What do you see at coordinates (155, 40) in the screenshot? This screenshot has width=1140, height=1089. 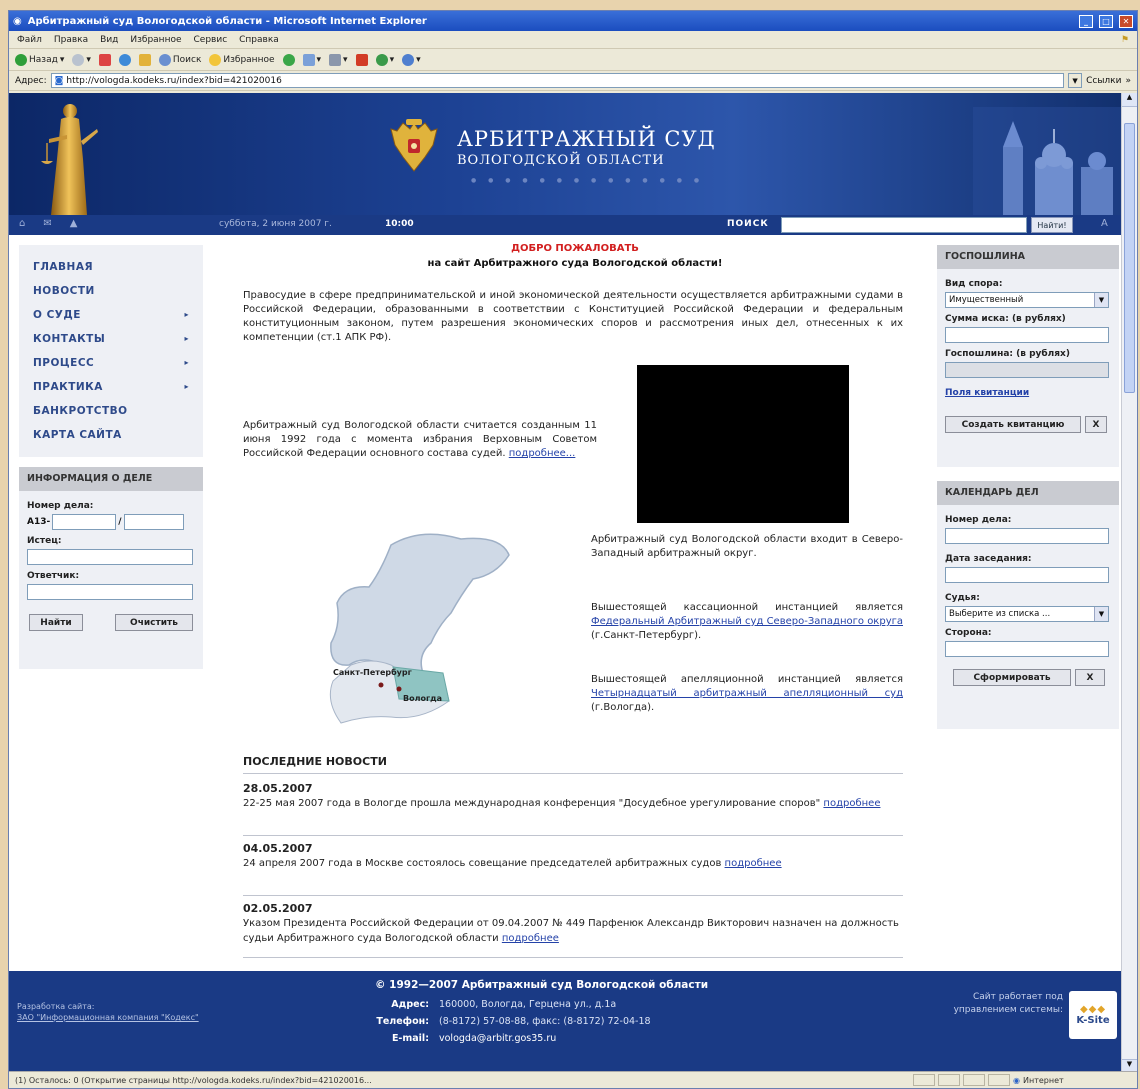 I see `menu-favorites: Избранное` at bounding box center [155, 40].